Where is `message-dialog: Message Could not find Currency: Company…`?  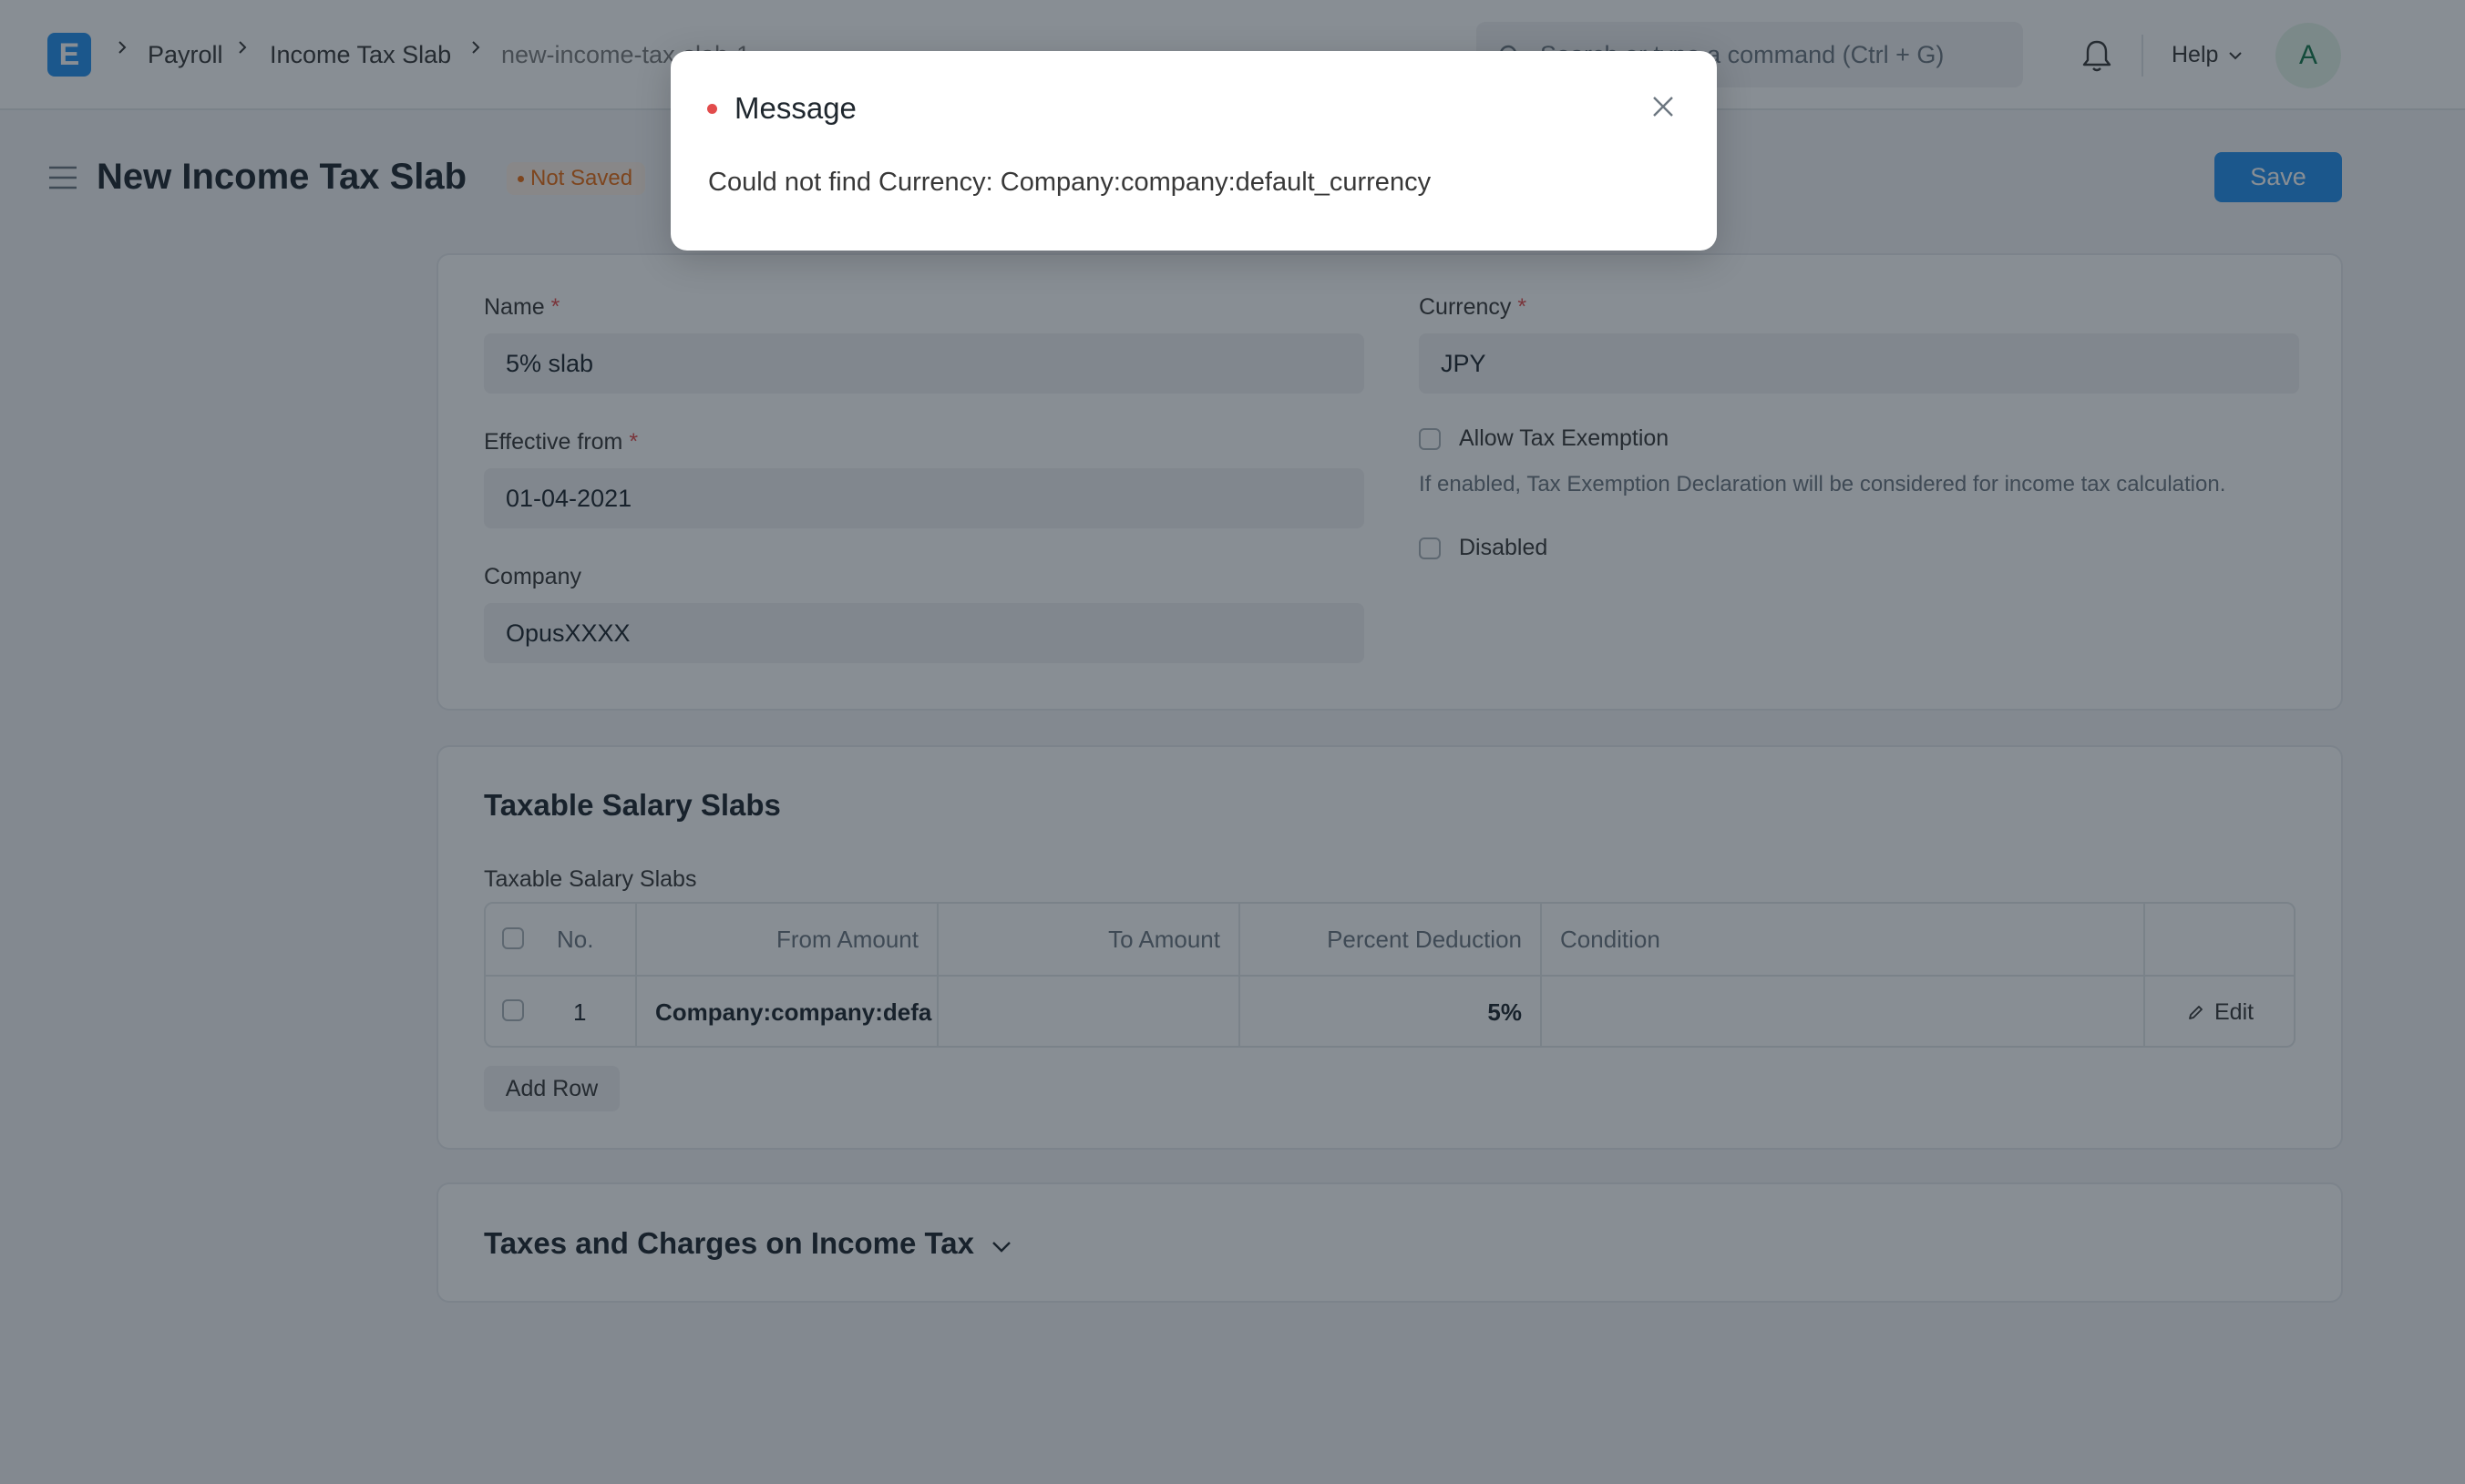 message-dialog: Message Could not find Currency: Company… is located at coordinates (1194, 151).